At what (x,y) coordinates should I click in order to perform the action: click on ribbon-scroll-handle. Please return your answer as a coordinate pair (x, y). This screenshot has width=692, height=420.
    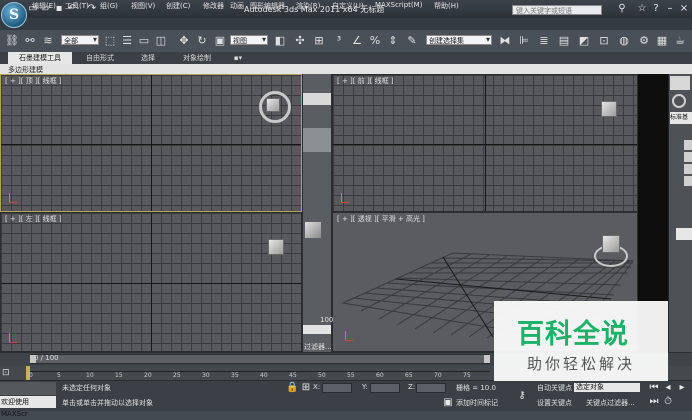
    Looking at the image, I should click on (317, 99).